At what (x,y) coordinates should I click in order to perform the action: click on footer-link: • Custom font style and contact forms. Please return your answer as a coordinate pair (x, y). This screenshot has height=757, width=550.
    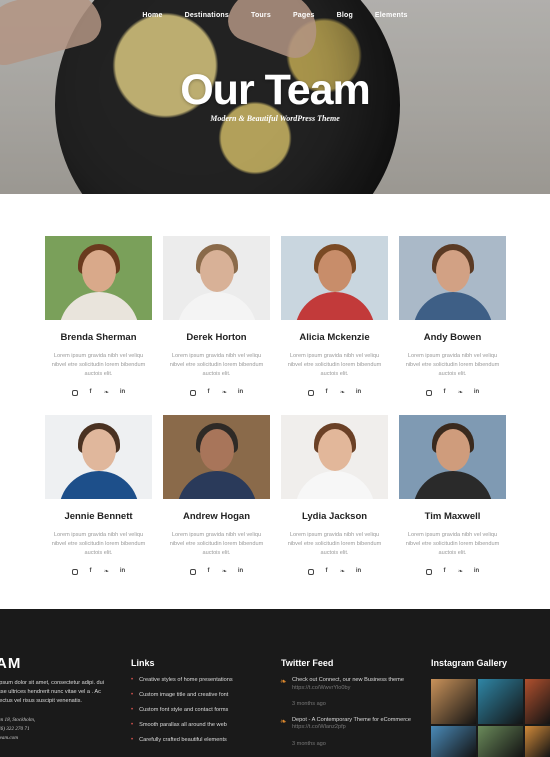
    Looking at the image, I should click on (201, 714).